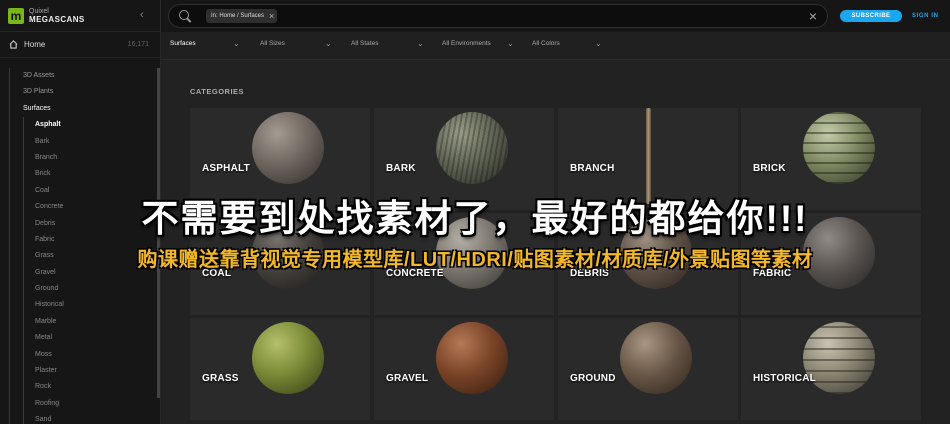  What do you see at coordinates (37, 109) in the screenshot?
I see `sidebar-item-surfaces: Surfaces` at bounding box center [37, 109].